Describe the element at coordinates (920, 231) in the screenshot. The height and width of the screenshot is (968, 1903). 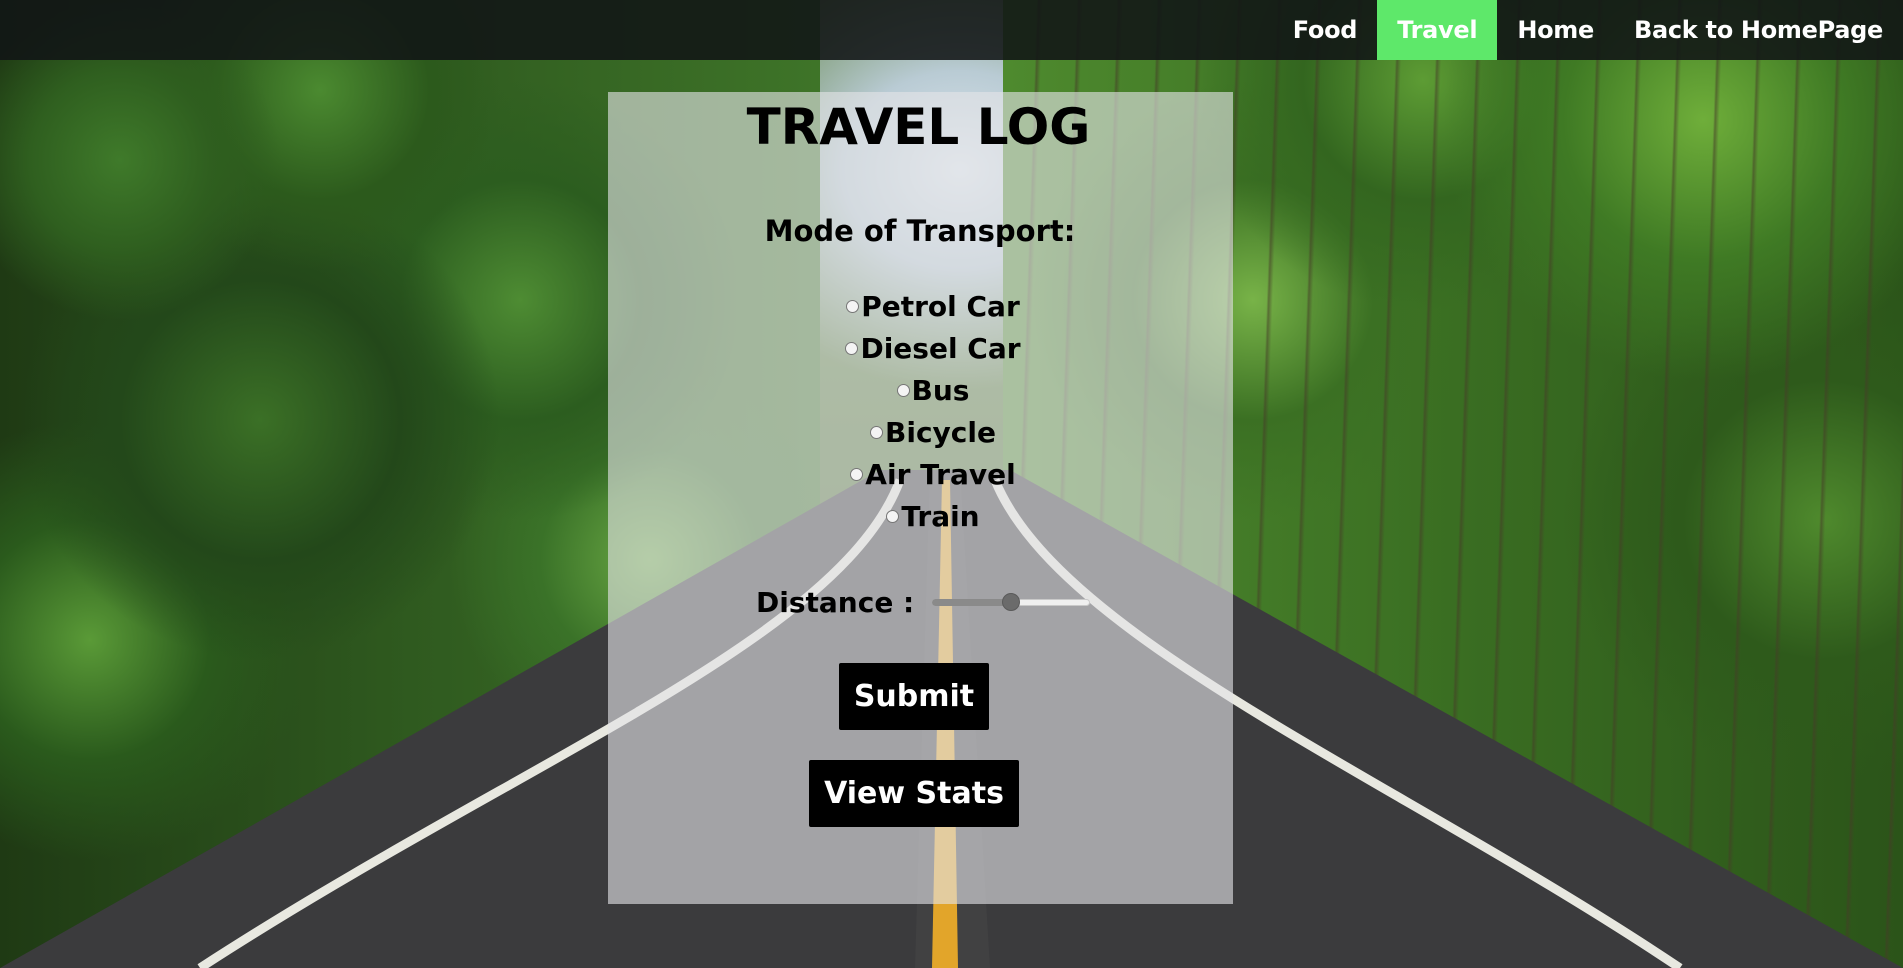
I see `transport-mode-label: Mode of Transport:` at that location.